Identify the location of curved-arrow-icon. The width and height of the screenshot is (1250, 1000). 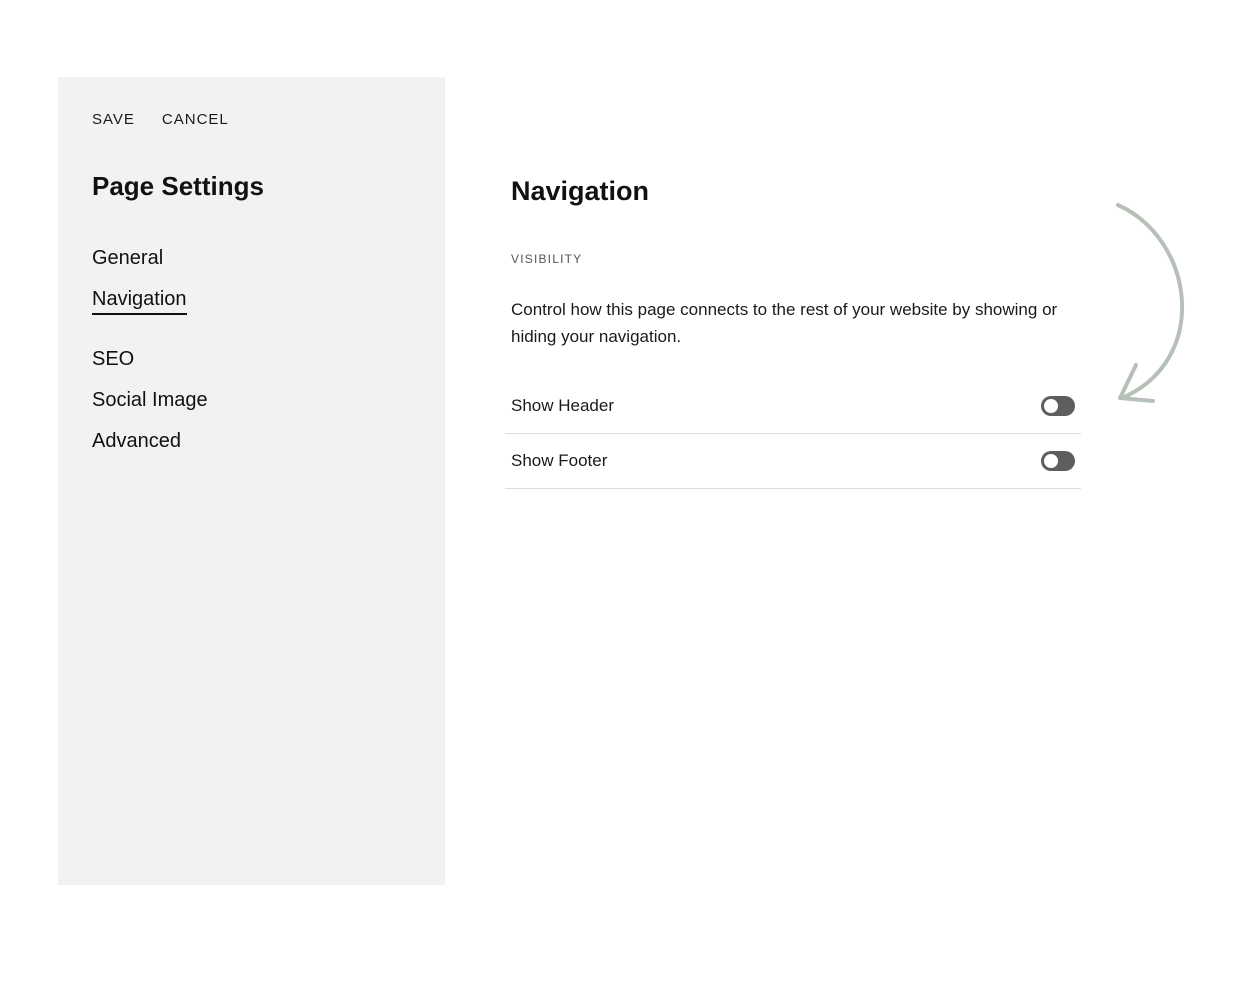
(1150, 303).